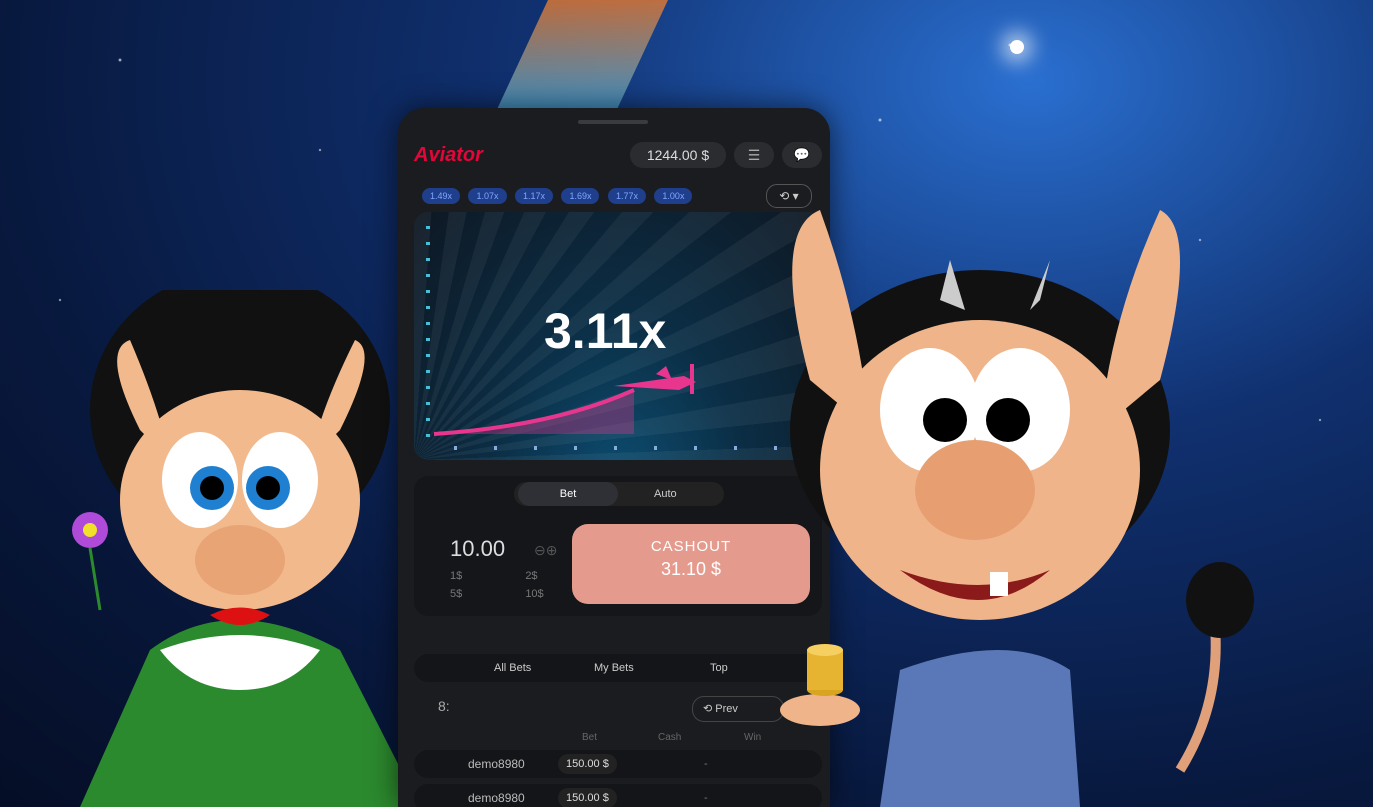 The height and width of the screenshot is (807, 1373). I want to click on quick-amount: 10$, so click(534, 594).